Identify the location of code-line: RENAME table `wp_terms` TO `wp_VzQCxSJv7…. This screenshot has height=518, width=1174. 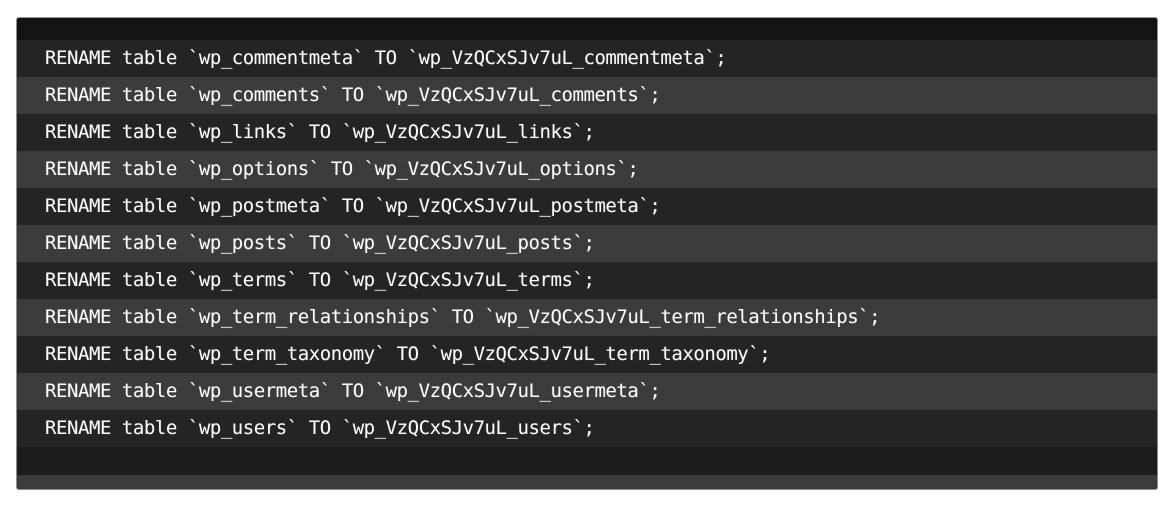
(587, 280).